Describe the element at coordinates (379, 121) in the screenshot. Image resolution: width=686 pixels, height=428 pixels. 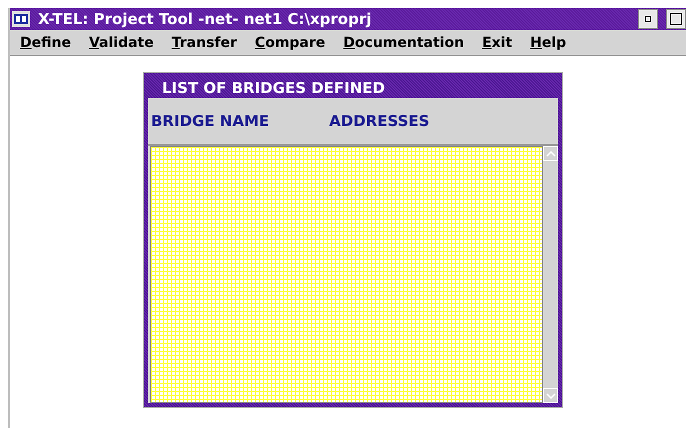
I see `column-header: ADDRESSES` at that location.